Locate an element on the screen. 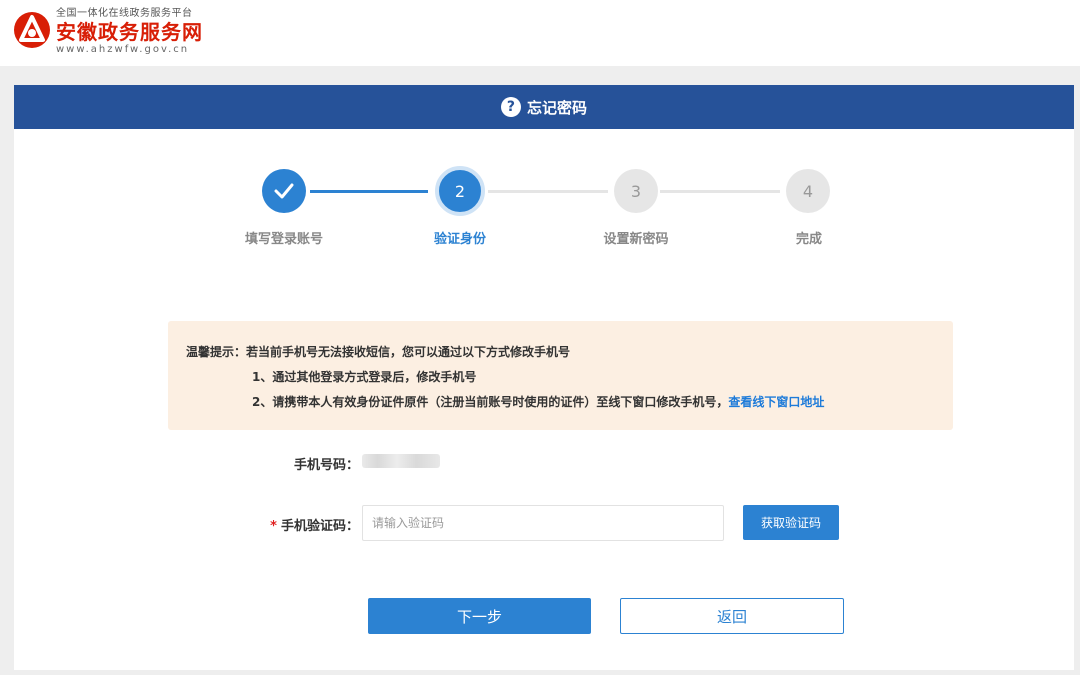 The height and width of the screenshot is (675, 1080). site-logo: 全国一体化在线政务服务平台 安徽政务服务网 www.ahzwfw.gov.cn is located at coordinates (129, 32).